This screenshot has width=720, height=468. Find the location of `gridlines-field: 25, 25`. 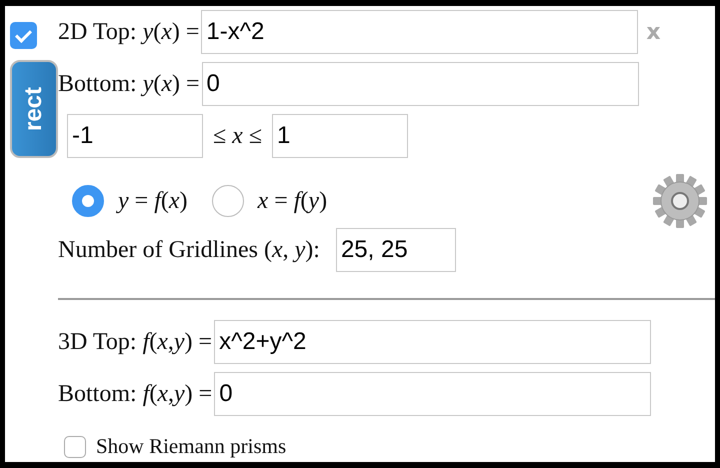

gridlines-field: 25, 25 is located at coordinates (396, 250).